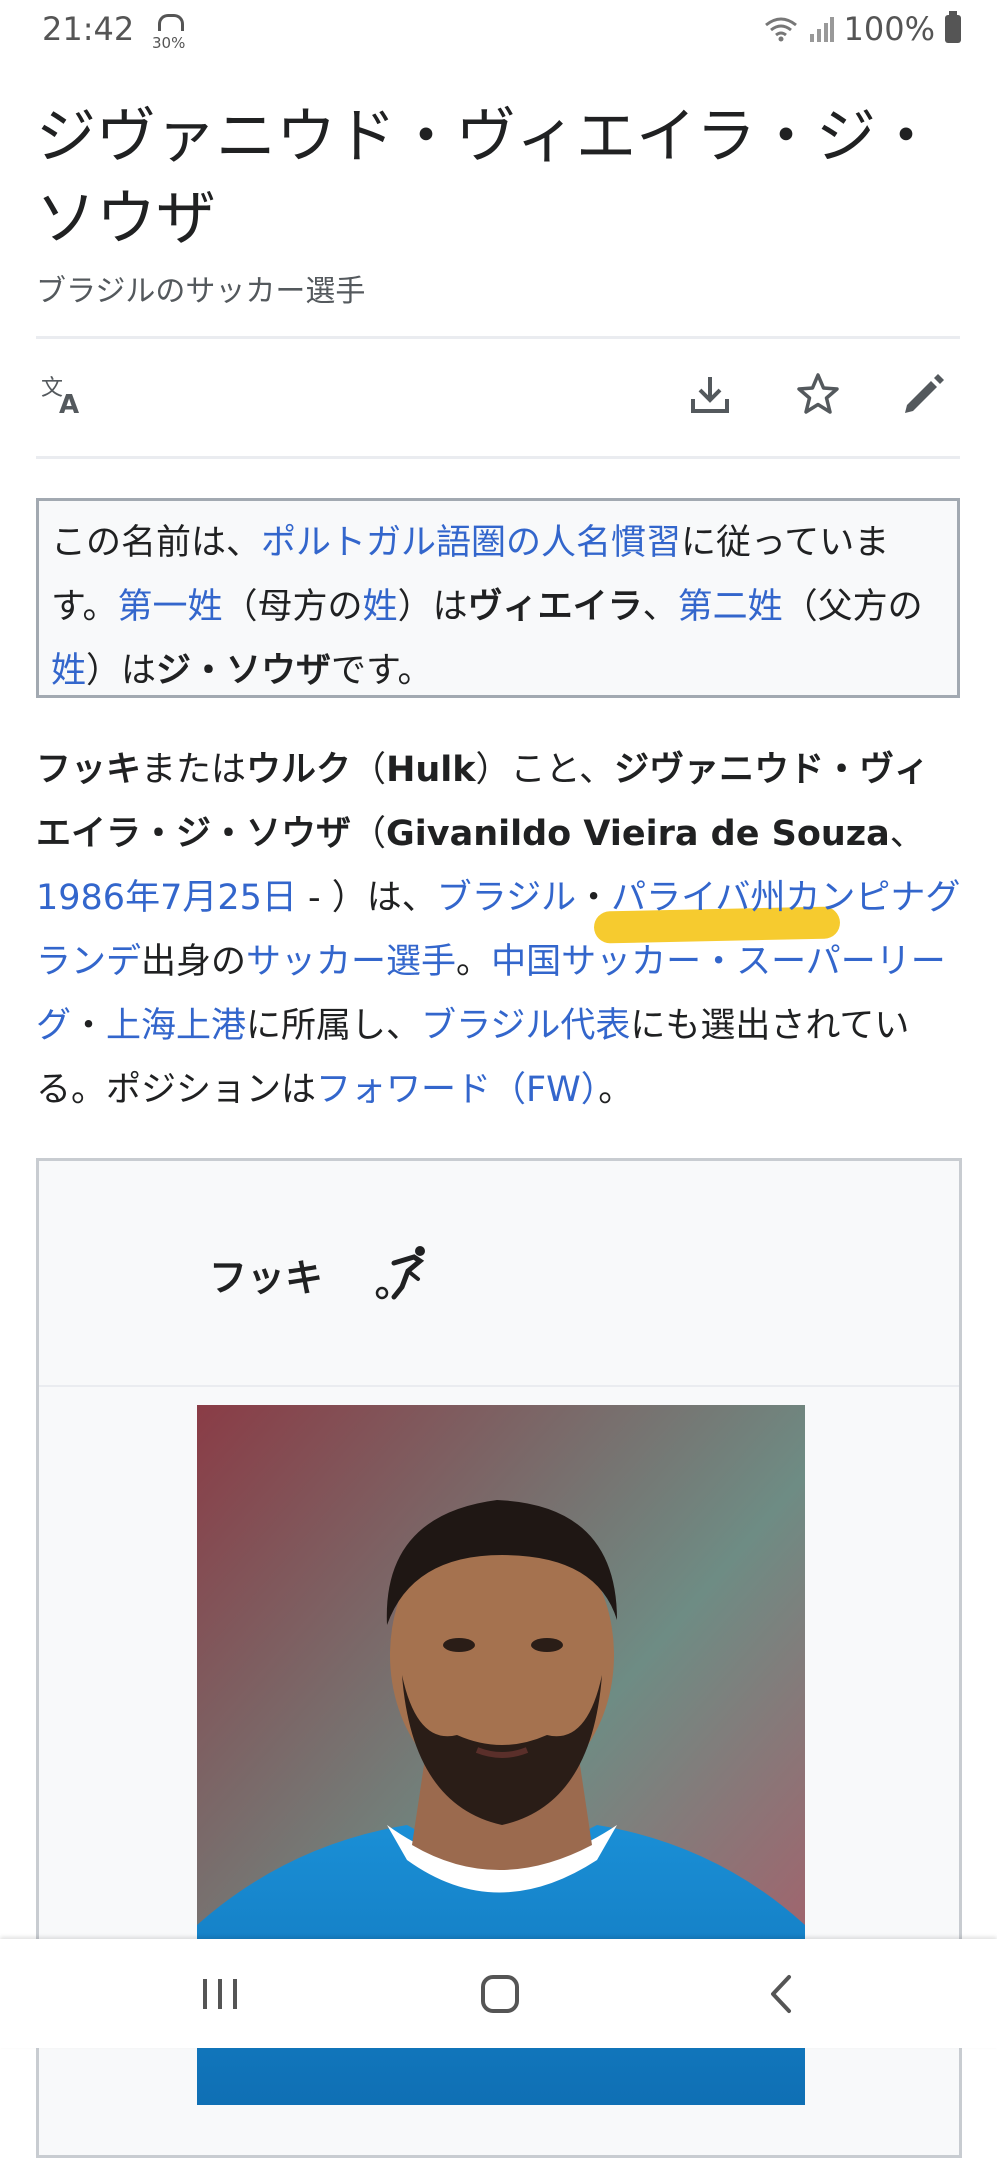 The height and width of the screenshot is (2158, 997). Describe the element at coordinates (194, 770) in the screenshot. I see `lead-text: または` at that location.